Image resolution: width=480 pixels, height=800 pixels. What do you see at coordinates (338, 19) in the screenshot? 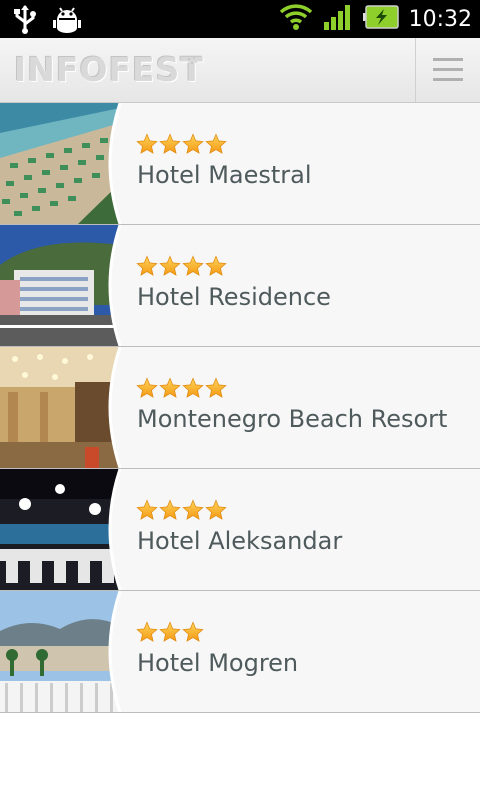
I see `signal-icon` at bounding box center [338, 19].